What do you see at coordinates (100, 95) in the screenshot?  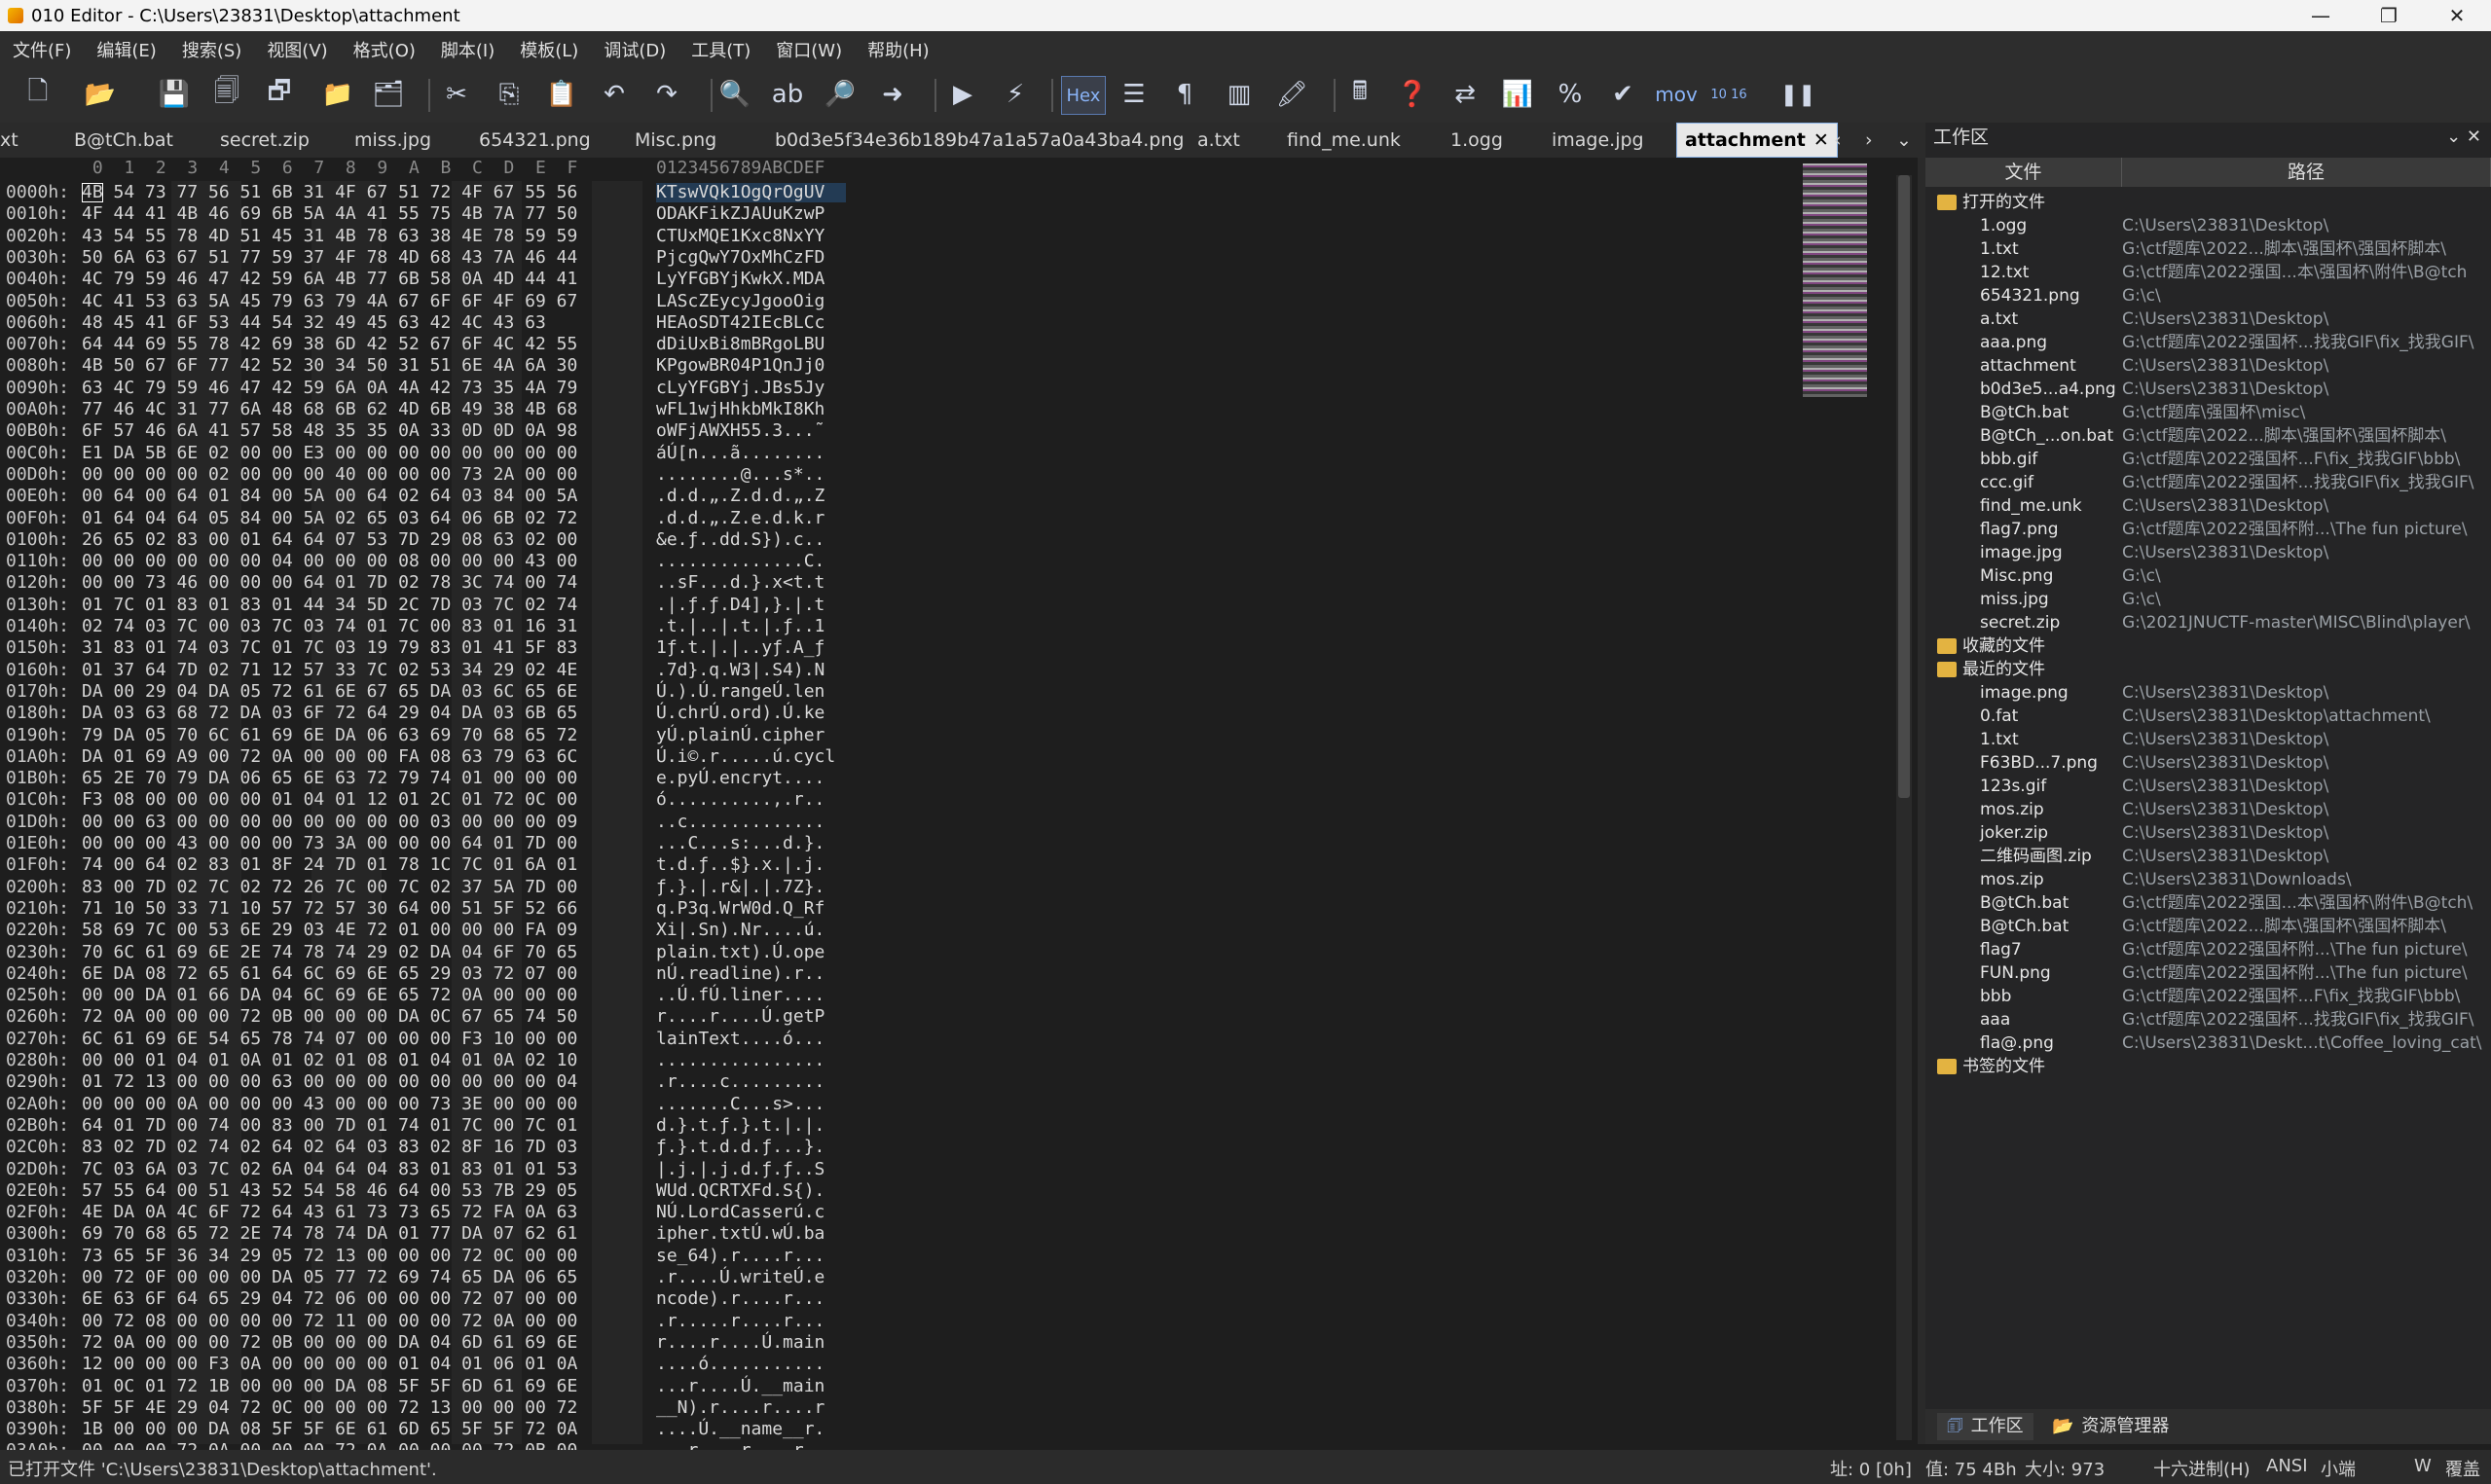 I see `open-file-icon: 📂` at bounding box center [100, 95].